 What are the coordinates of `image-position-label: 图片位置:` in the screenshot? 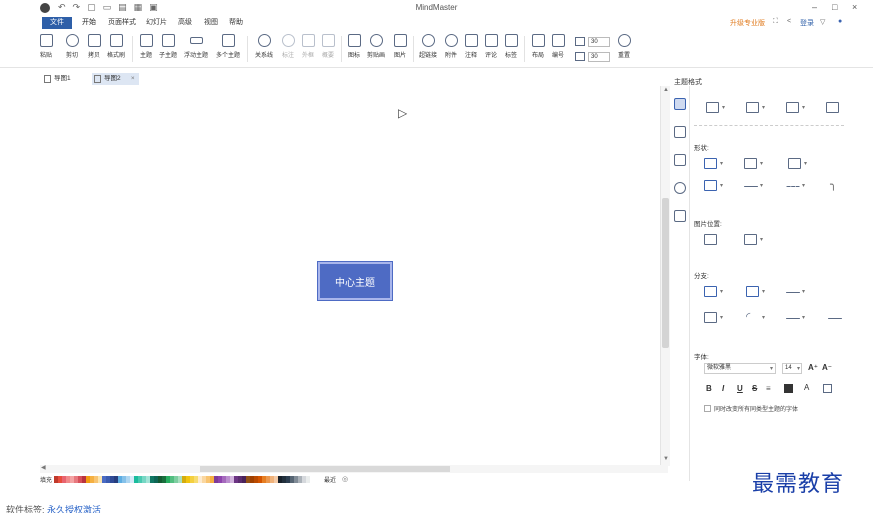 It's located at (708, 224).